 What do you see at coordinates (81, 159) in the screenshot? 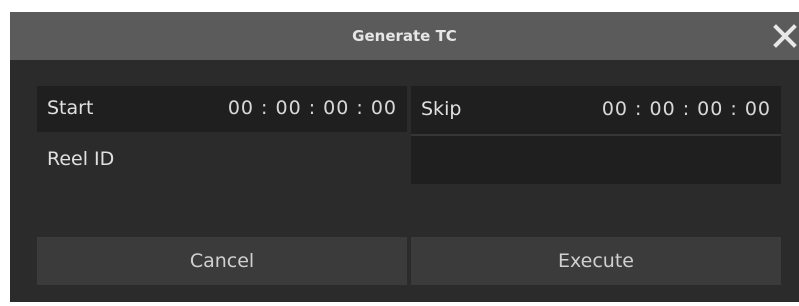
I see `reel-id-label: Reel ID` at bounding box center [81, 159].